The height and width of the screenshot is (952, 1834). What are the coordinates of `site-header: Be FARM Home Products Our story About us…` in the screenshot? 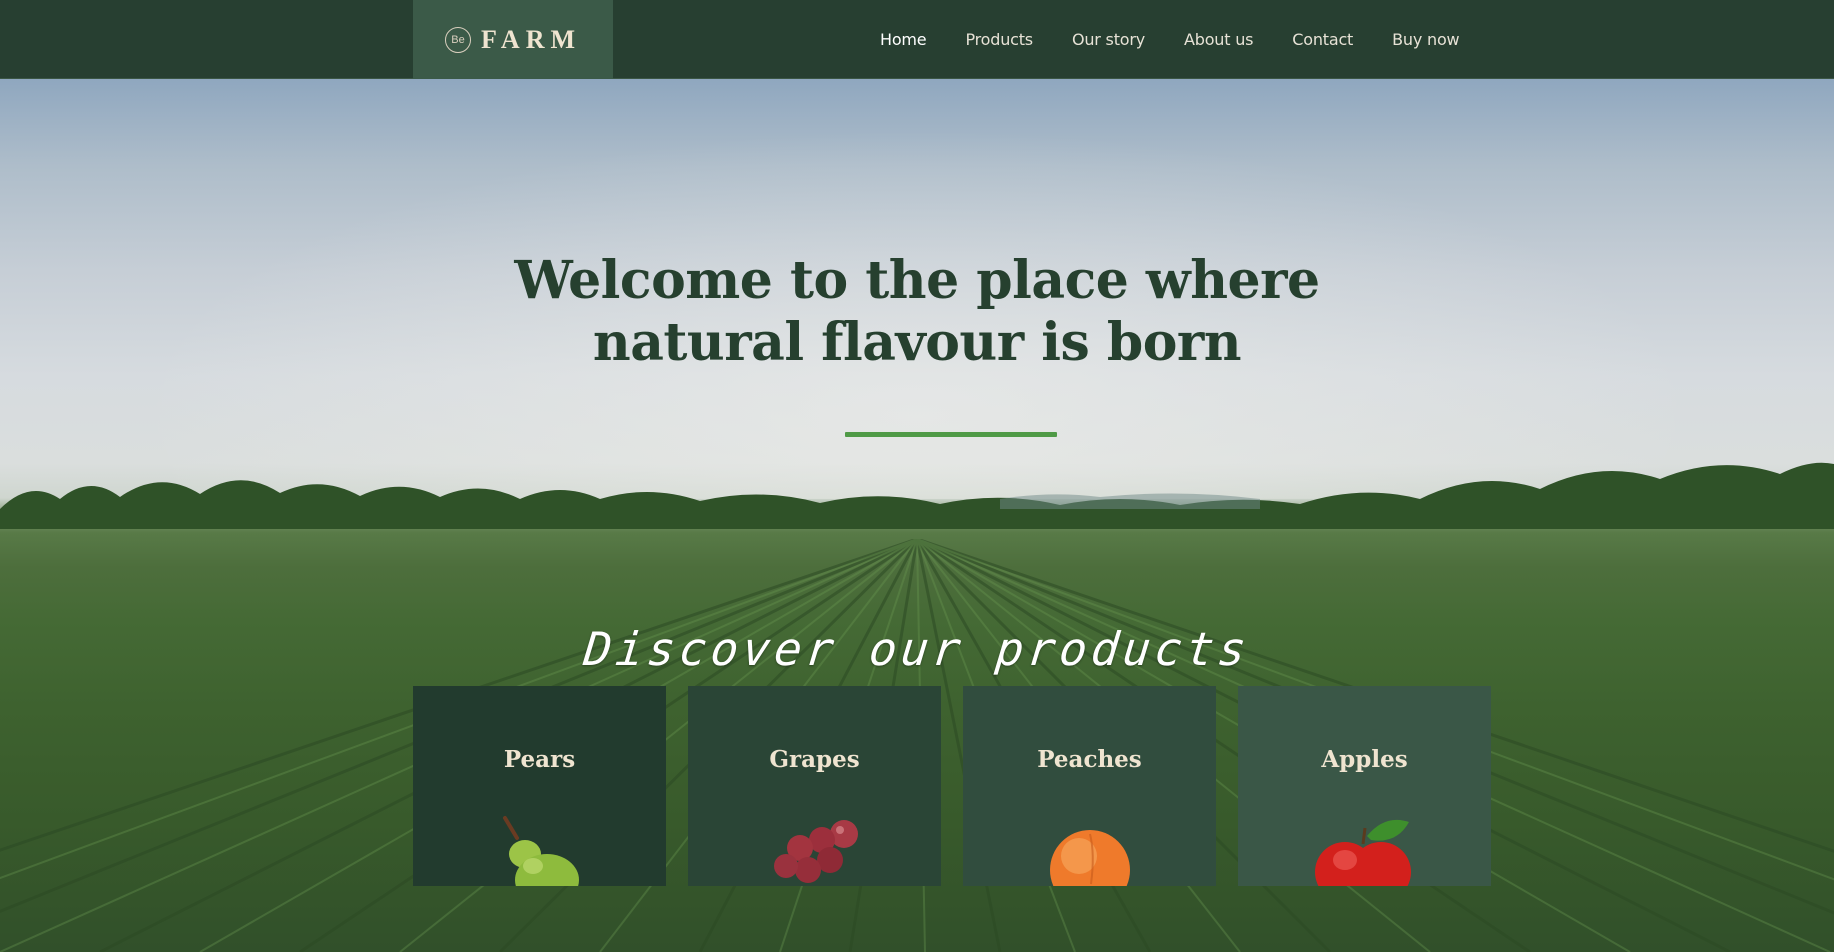 It's located at (917, 39).